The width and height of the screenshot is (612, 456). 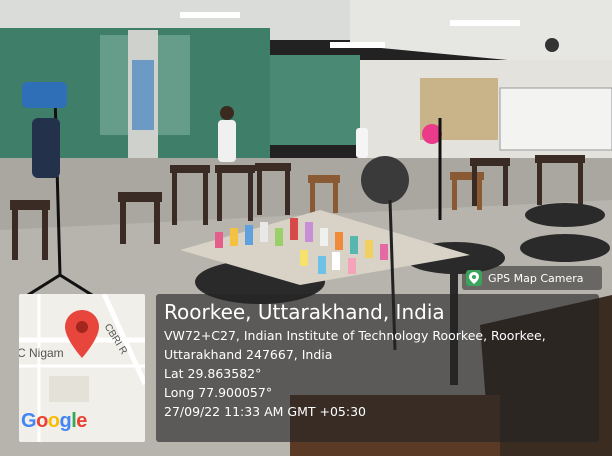 What do you see at coordinates (44, 95) in the screenshot?
I see `light-head-left` at bounding box center [44, 95].